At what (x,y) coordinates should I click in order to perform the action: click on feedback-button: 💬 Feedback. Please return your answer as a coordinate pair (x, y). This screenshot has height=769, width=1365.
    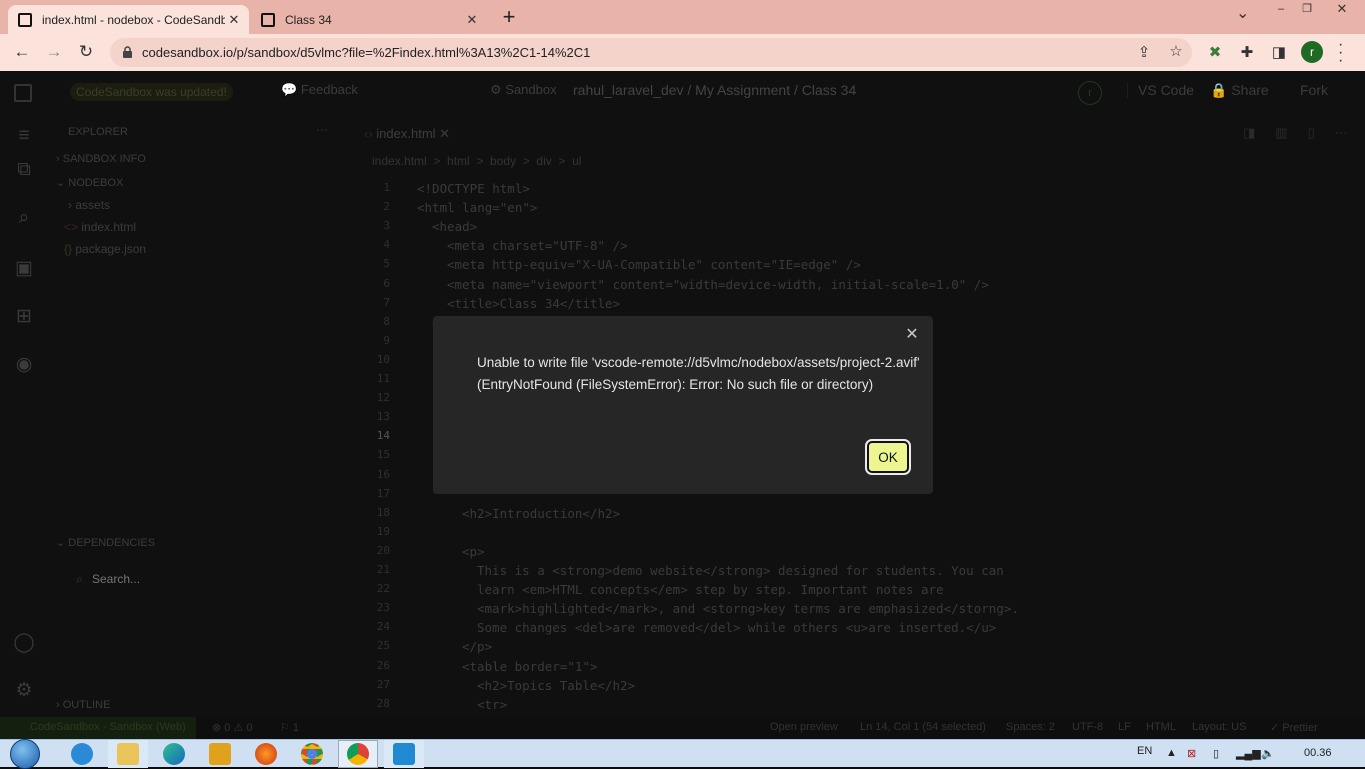
    Looking at the image, I should click on (319, 90).